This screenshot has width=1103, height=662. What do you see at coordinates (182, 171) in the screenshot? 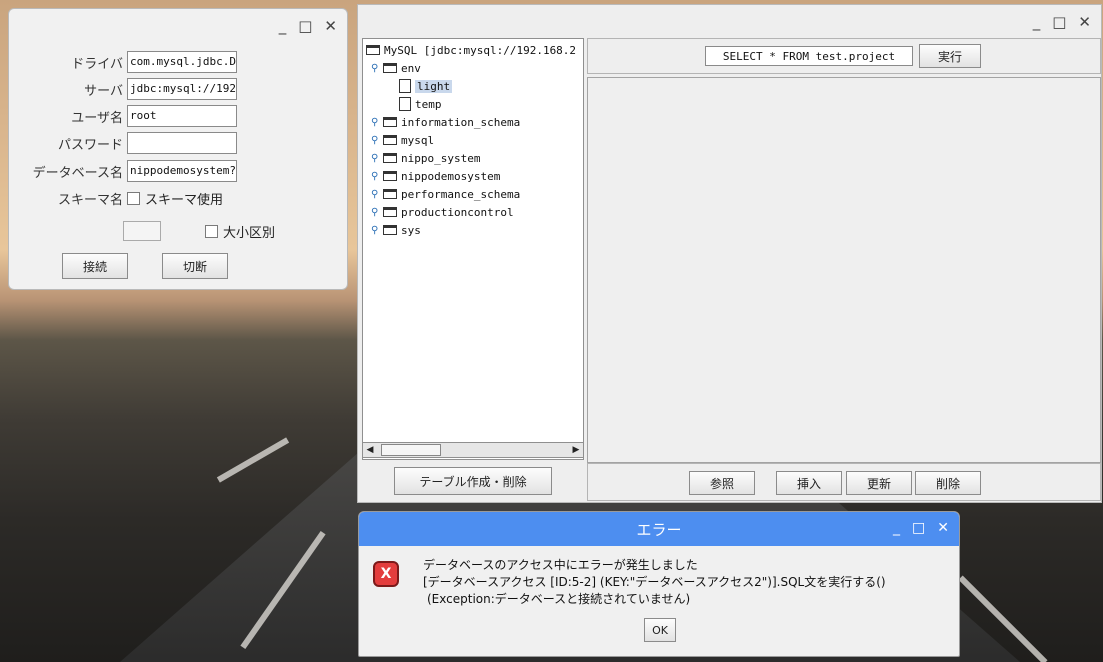
I see `database-input: nippodemosystem?u` at bounding box center [182, 171].